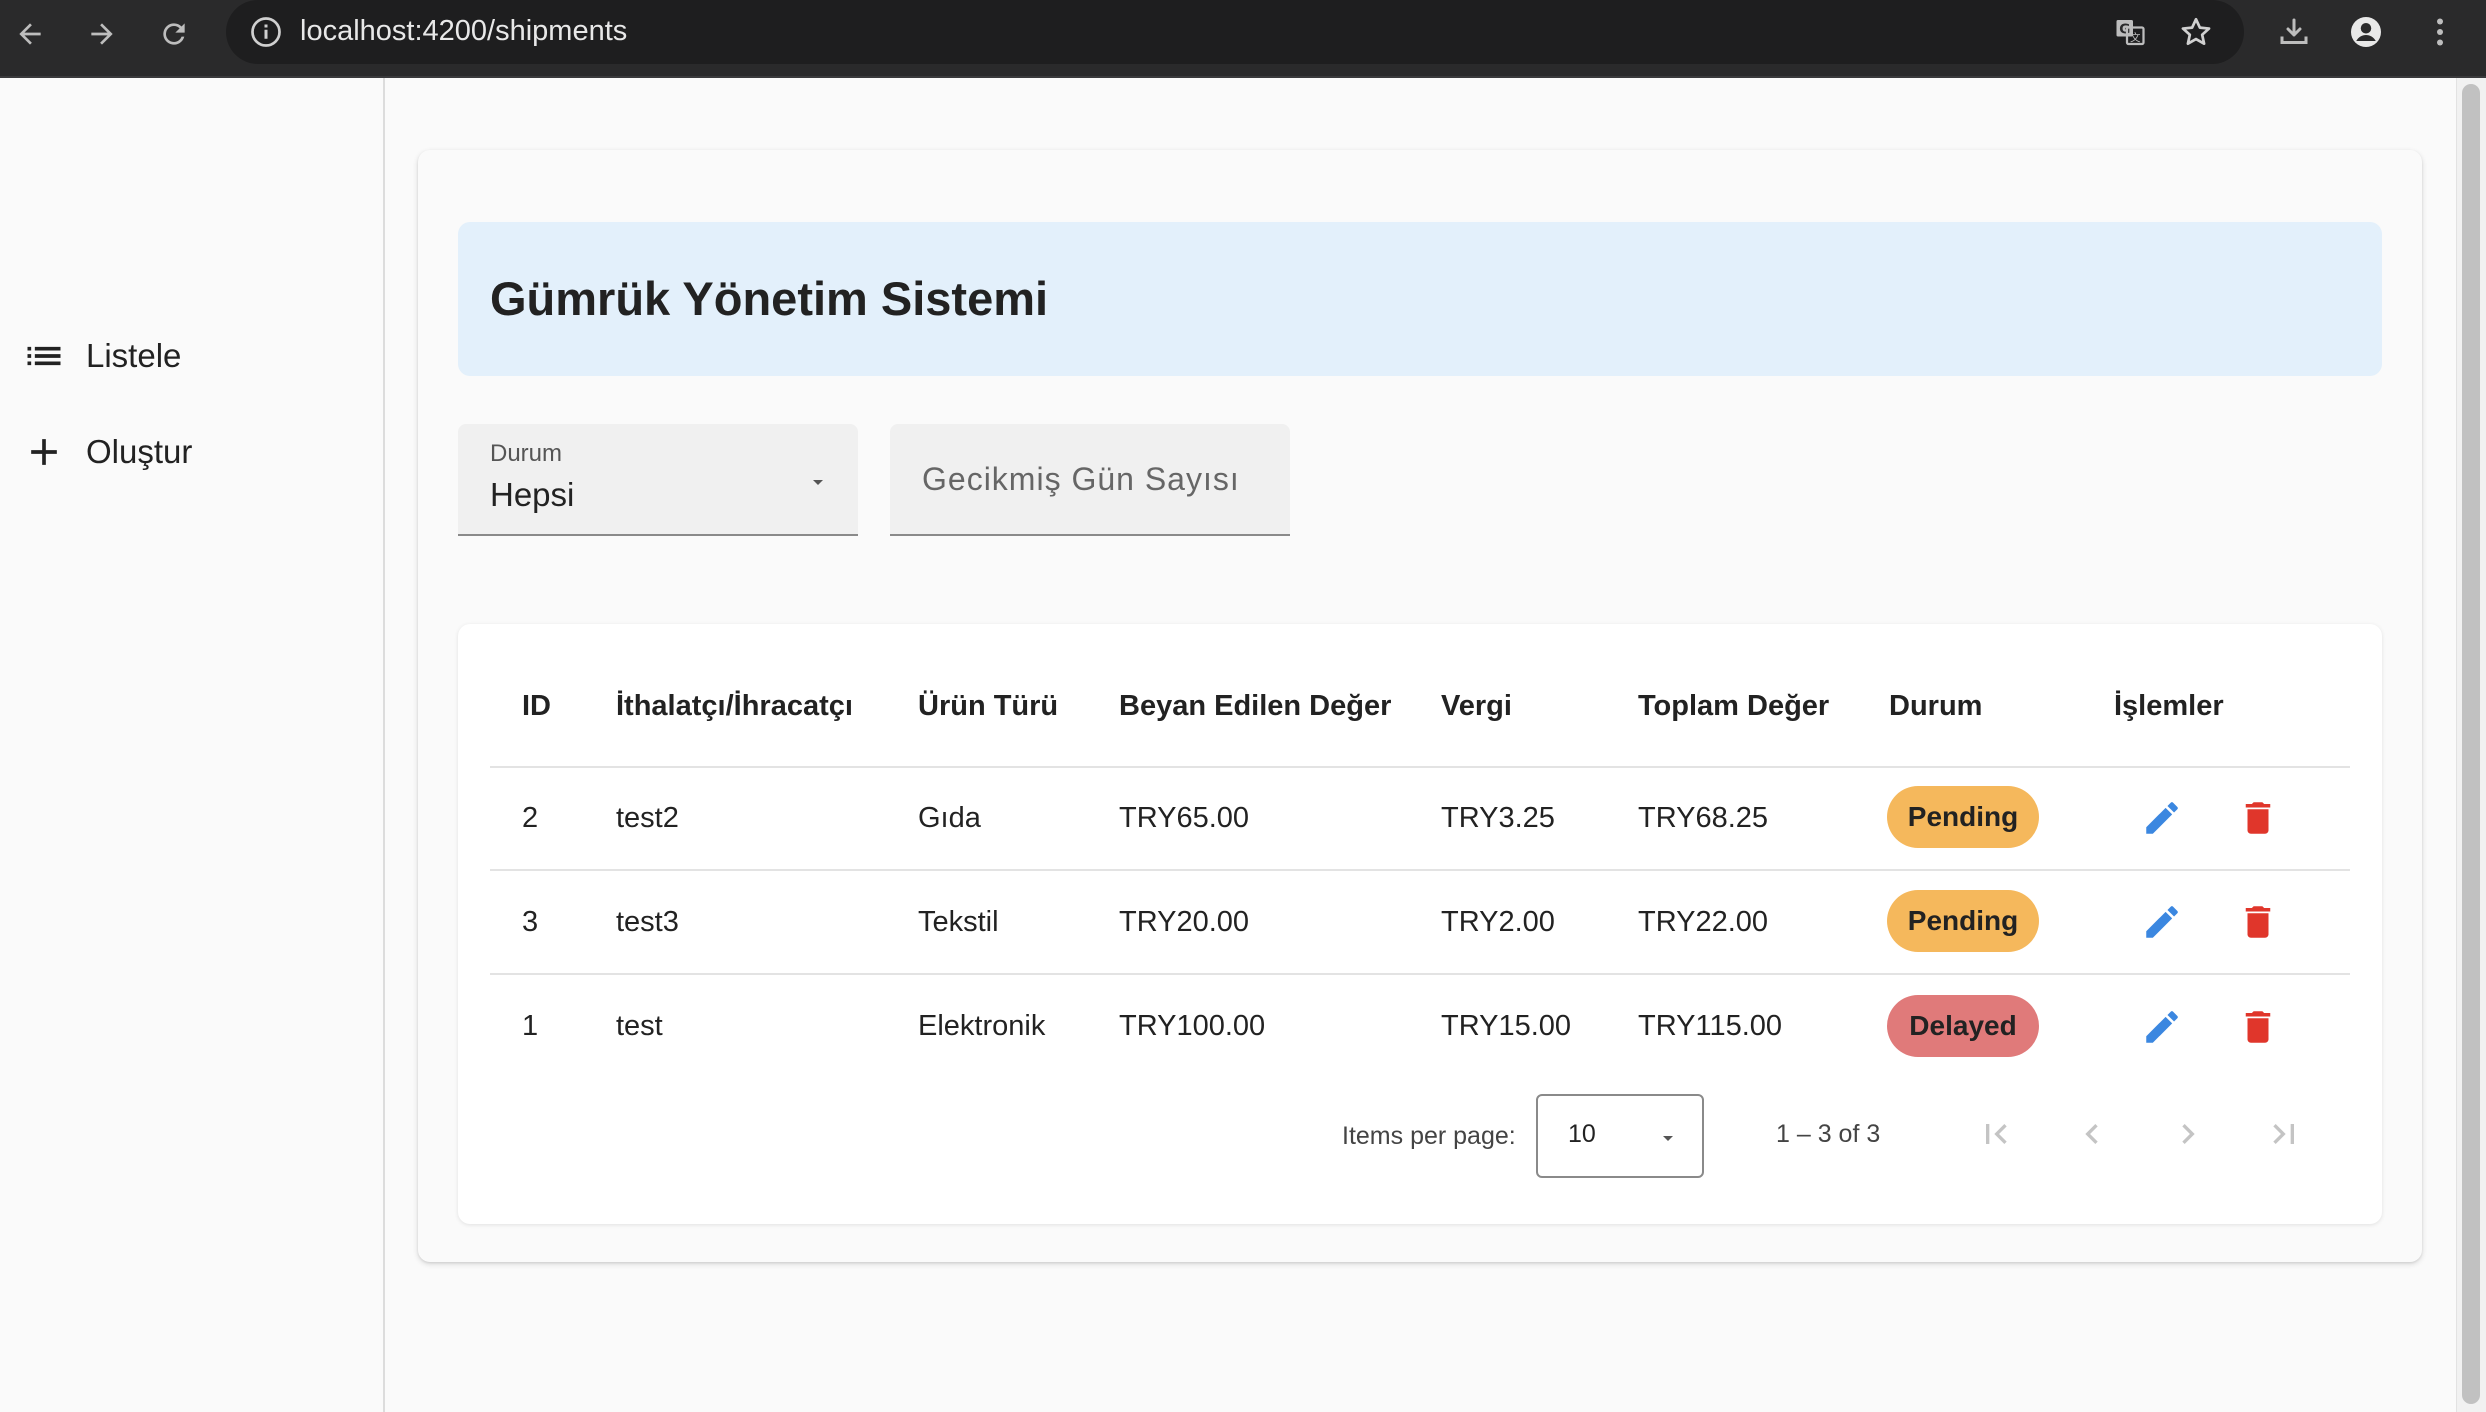 The width and height of the screenshot is (2486, 1412). I want to click on column-header-actions: İşlemler, so click(2169, 706).